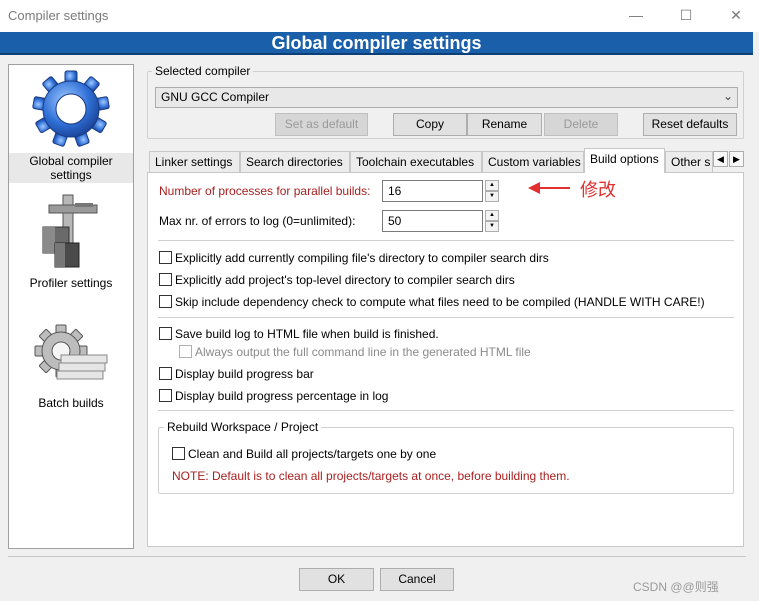 This screenshot has height=601, width=759. I want to click on delete-button: Delete, so click(581, 124).